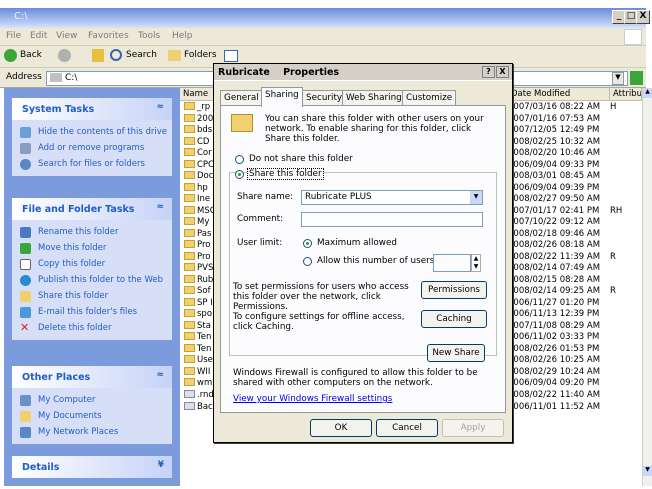  I want to click on email-icon, so click(25, 312).